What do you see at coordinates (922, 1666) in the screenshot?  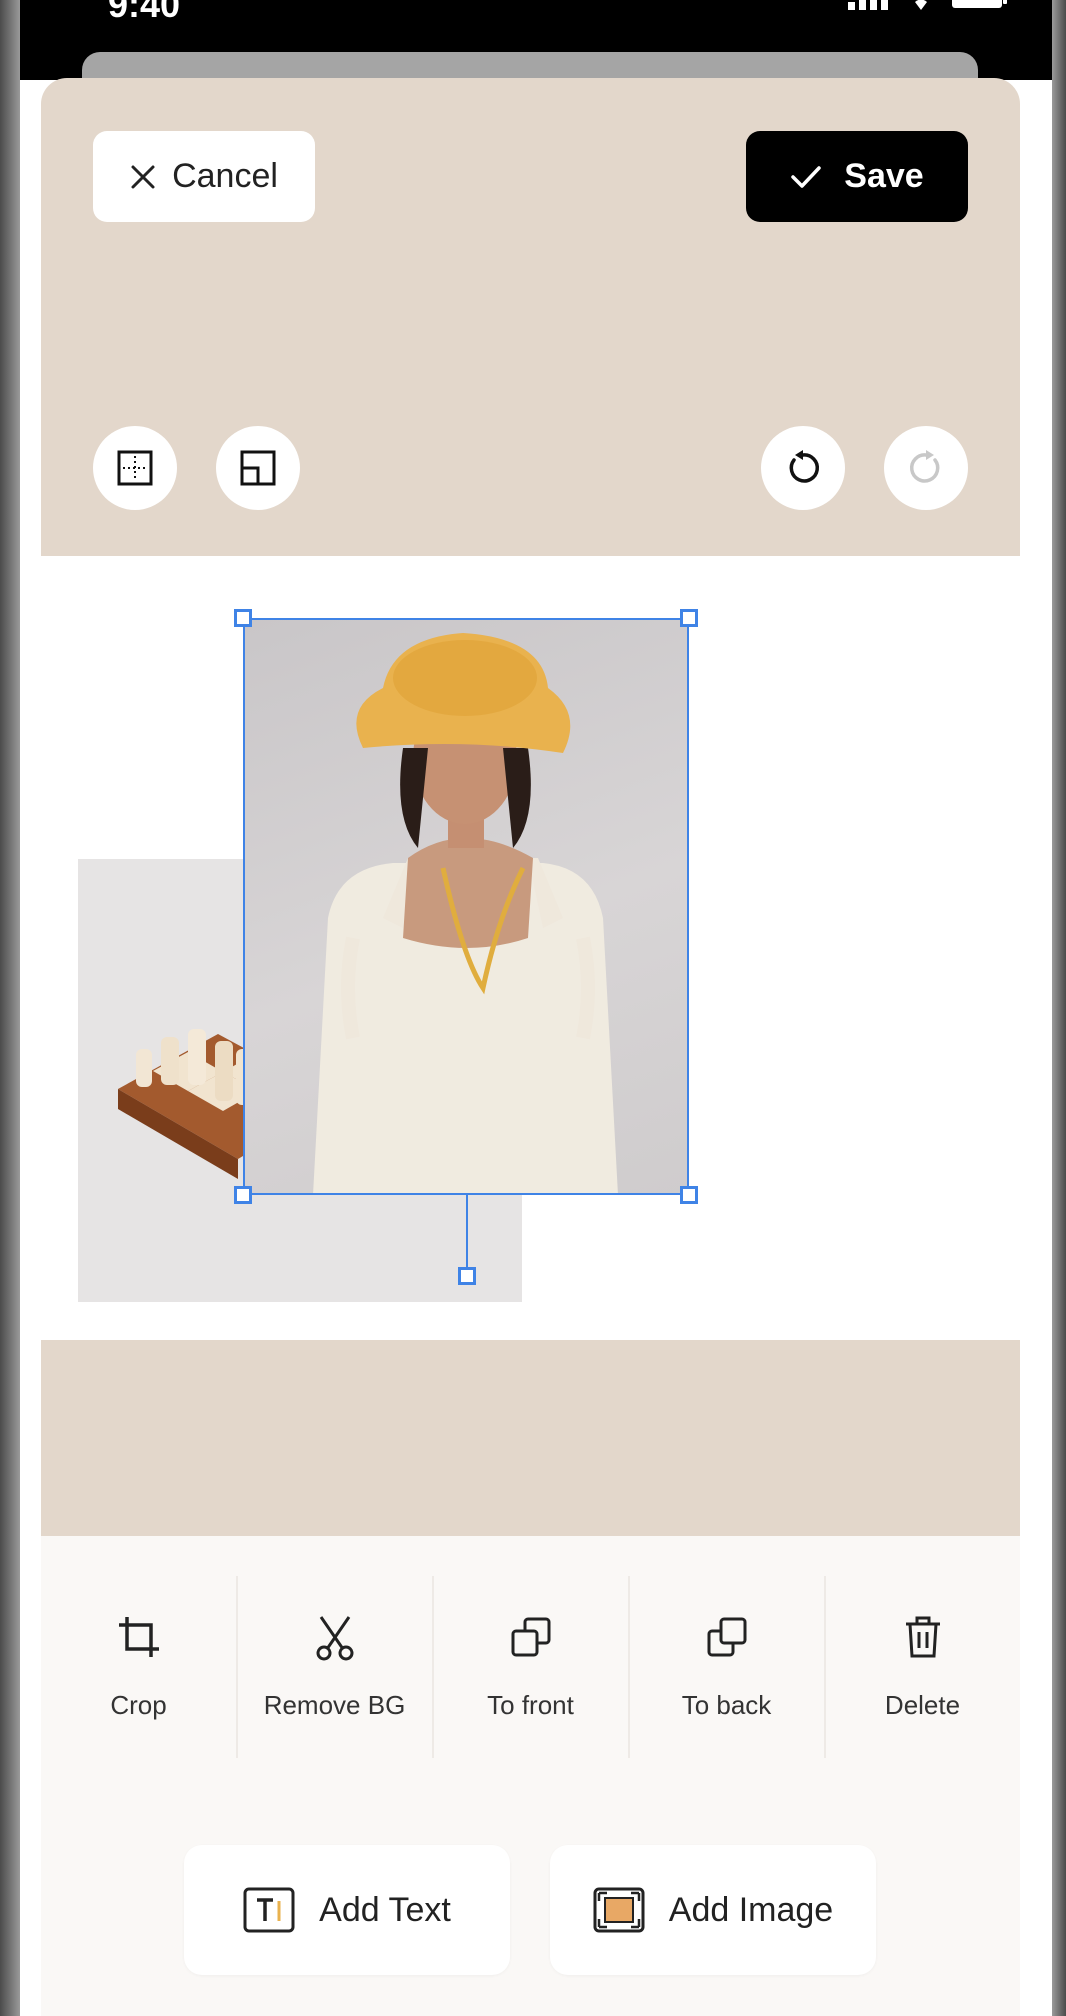 I see `delete-button: Delete` at bounding box center [922, 1666].